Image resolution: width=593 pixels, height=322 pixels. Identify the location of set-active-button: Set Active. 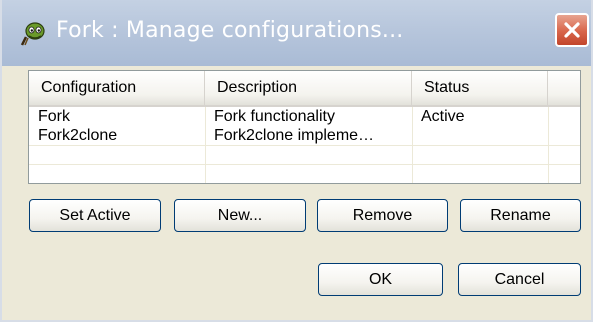
(95, 215).